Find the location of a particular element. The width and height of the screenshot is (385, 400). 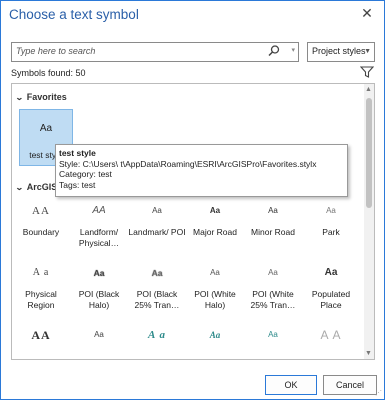

symbol-label: Major Road is located at coordinates (215, 232).